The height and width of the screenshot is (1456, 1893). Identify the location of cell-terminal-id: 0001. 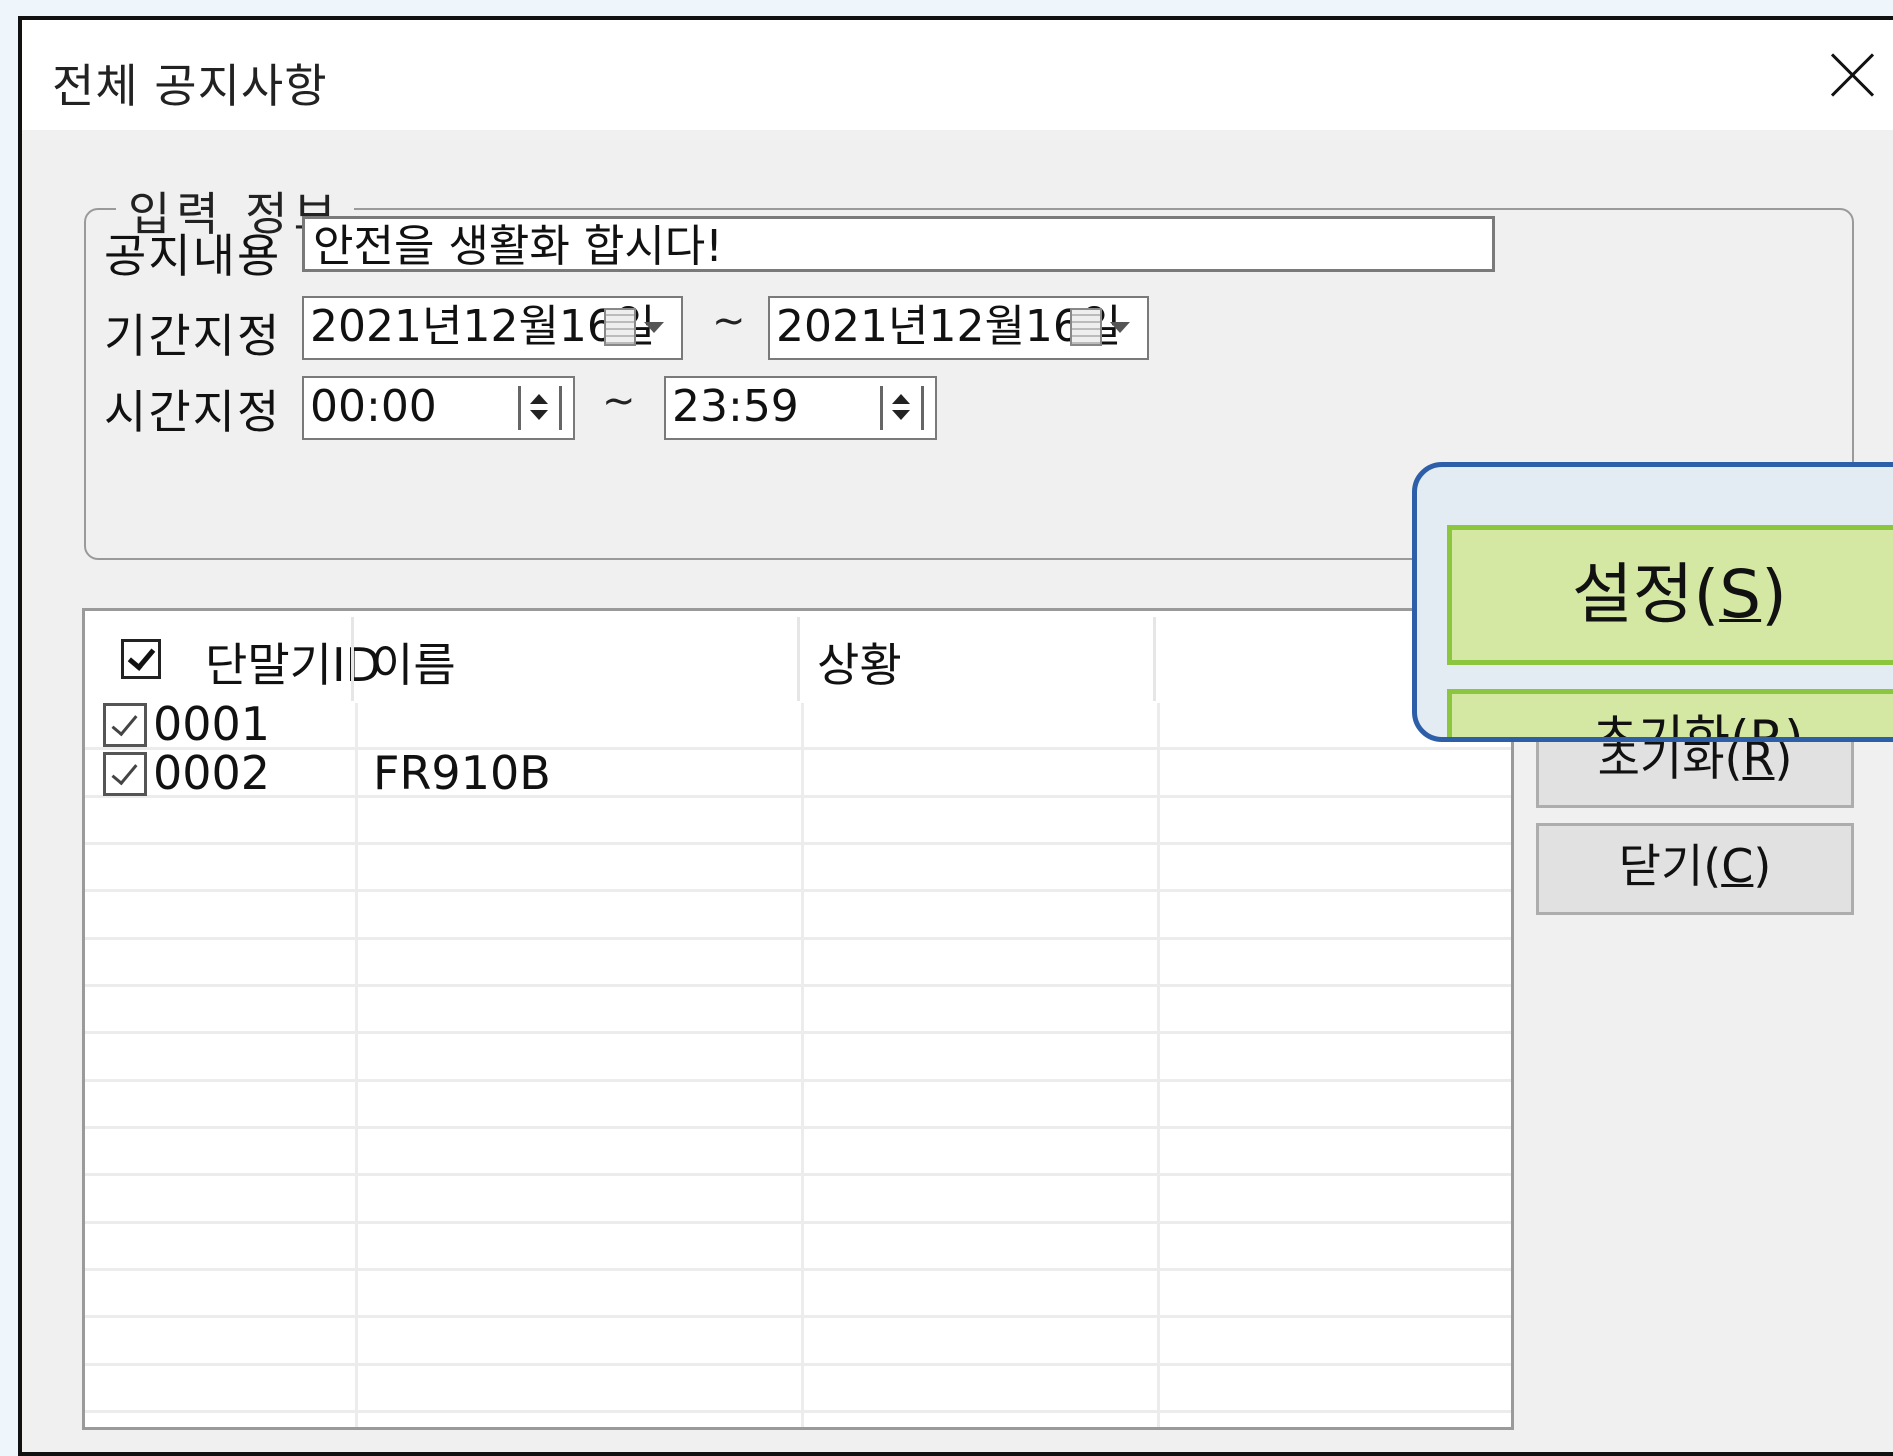
(212, 724).